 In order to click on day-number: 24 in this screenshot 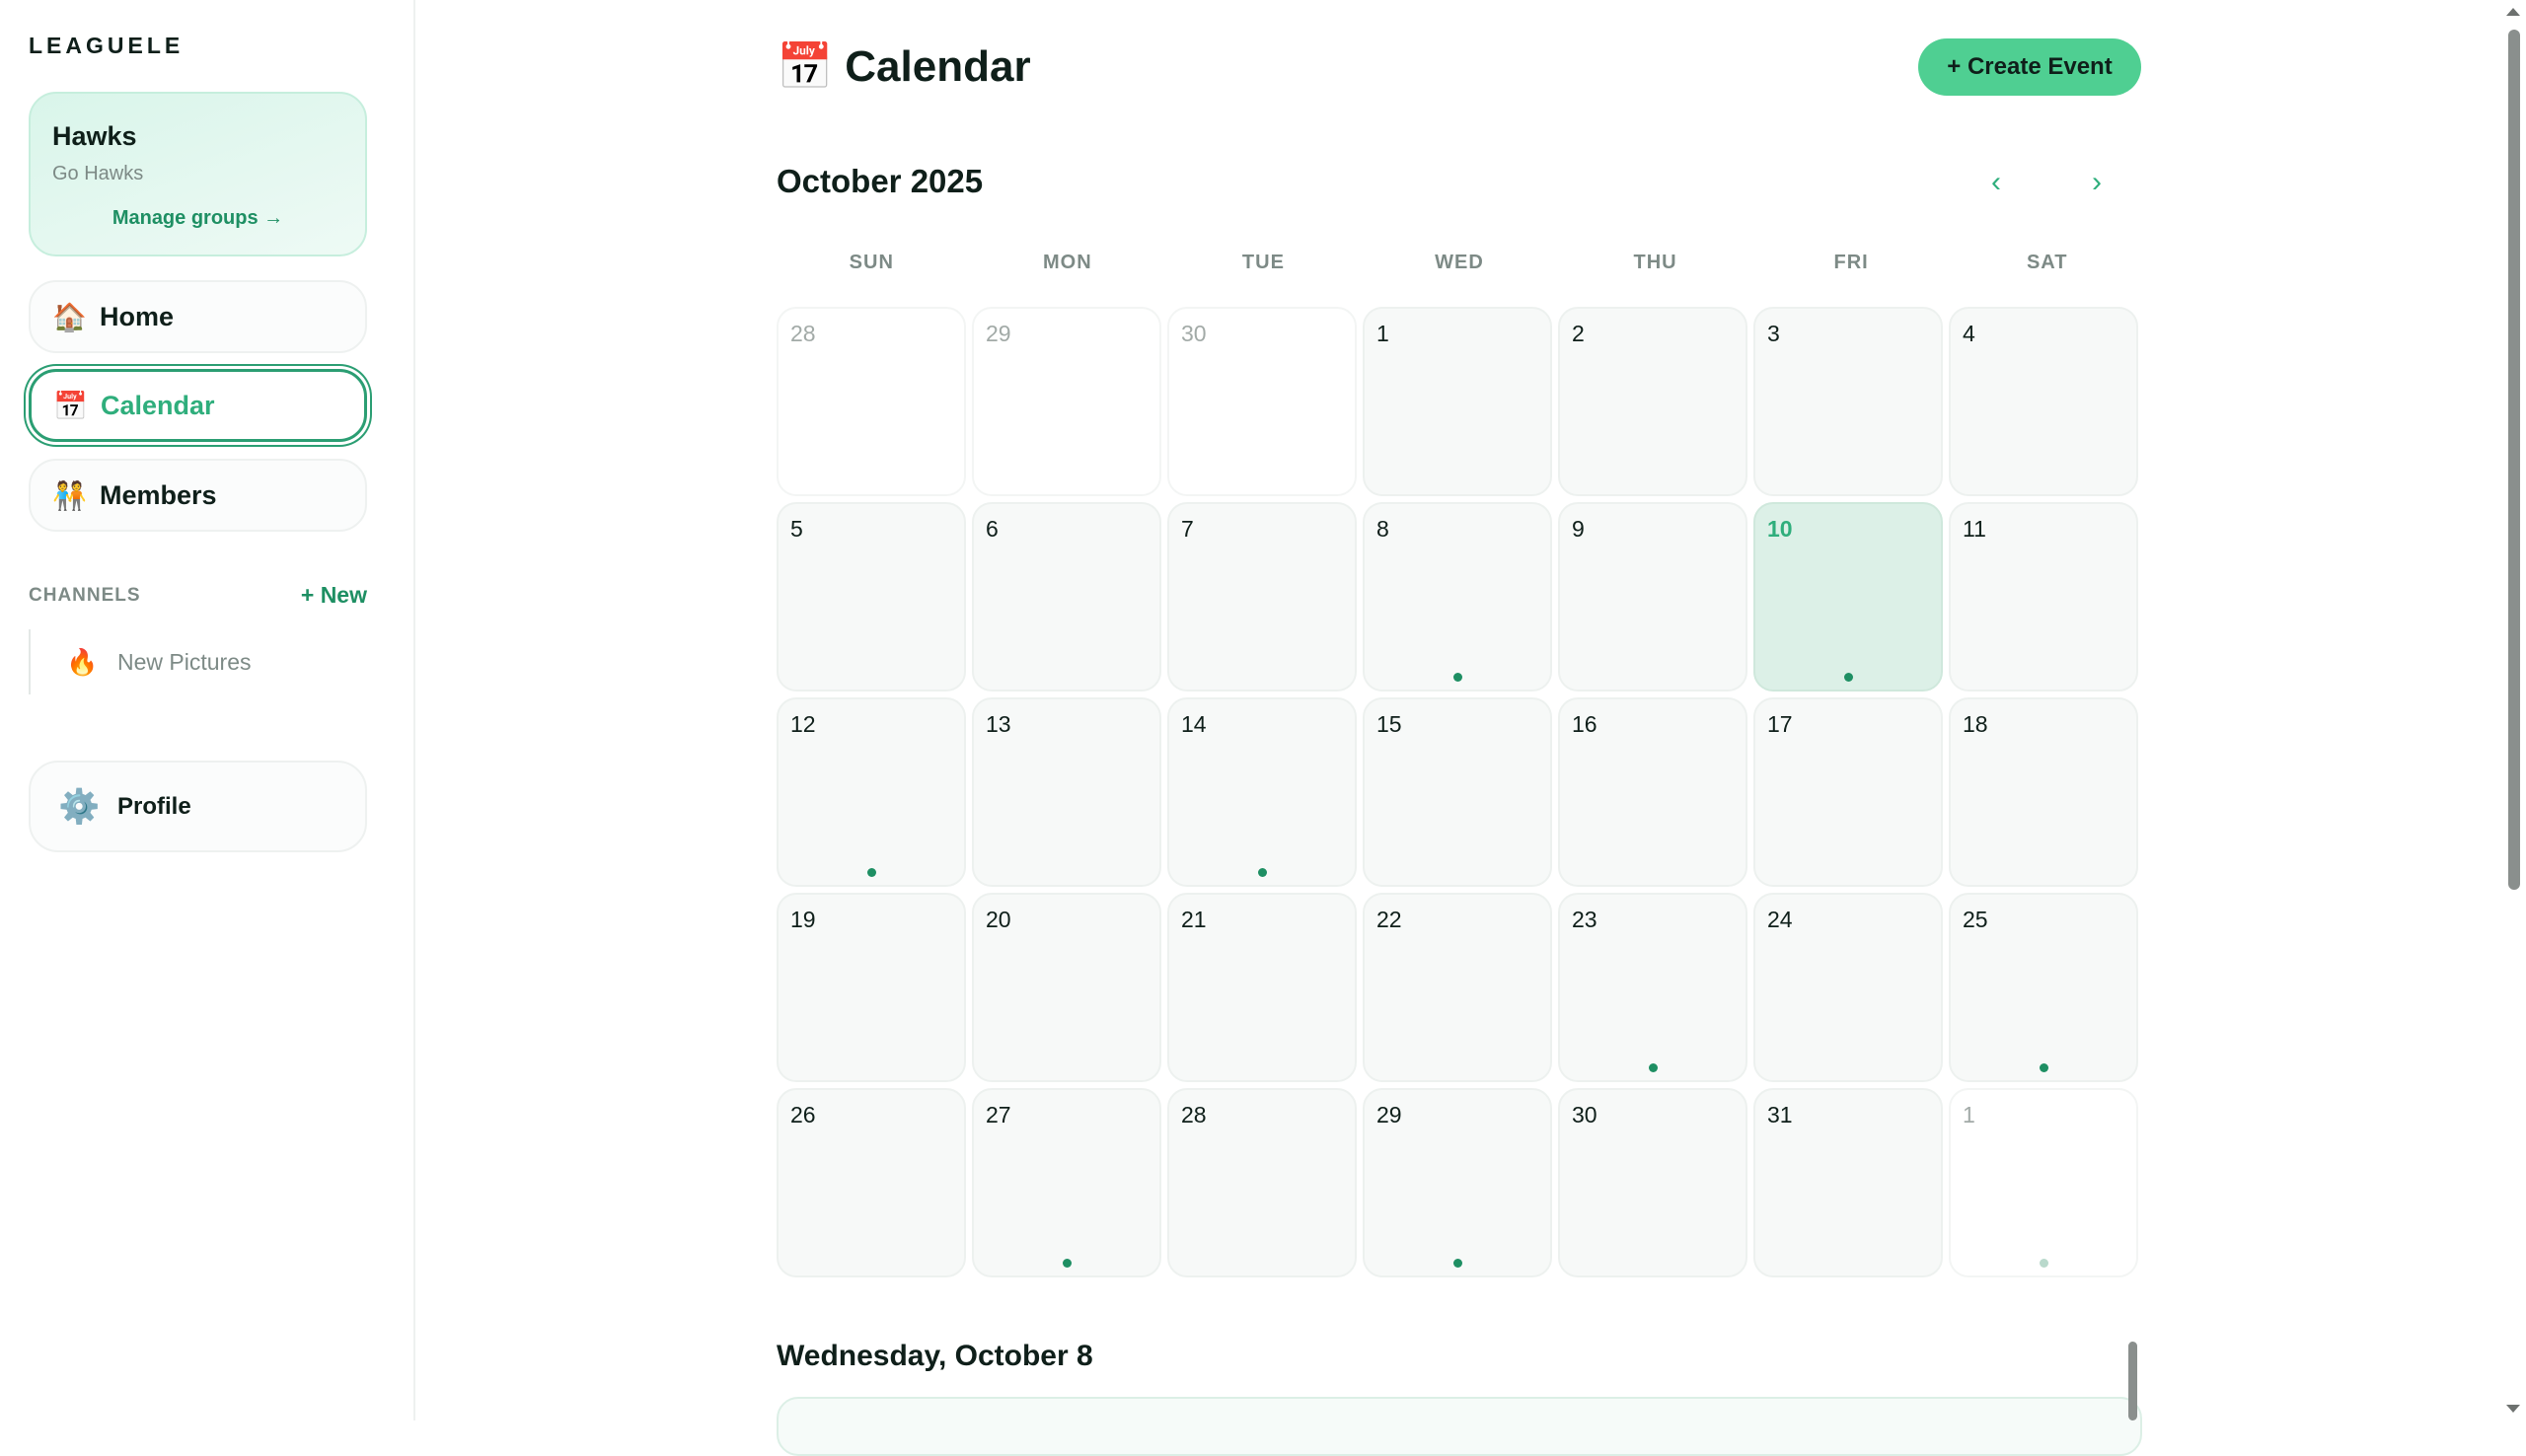, I will do `click(1780, 919)`.